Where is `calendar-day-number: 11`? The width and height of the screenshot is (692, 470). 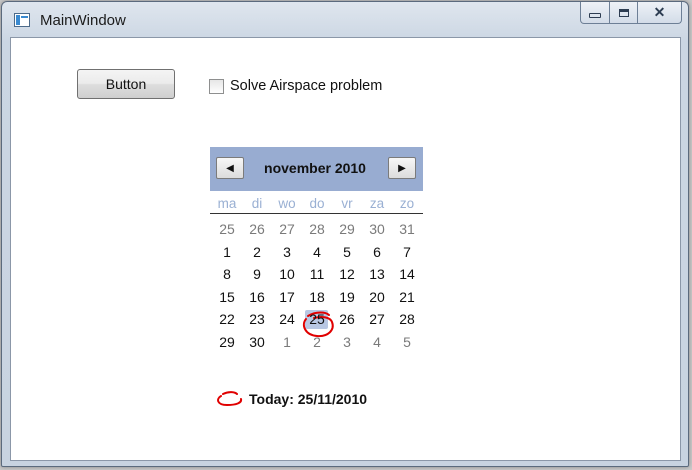
calendar-day-number: 11 is located at coordinates (317, 274).